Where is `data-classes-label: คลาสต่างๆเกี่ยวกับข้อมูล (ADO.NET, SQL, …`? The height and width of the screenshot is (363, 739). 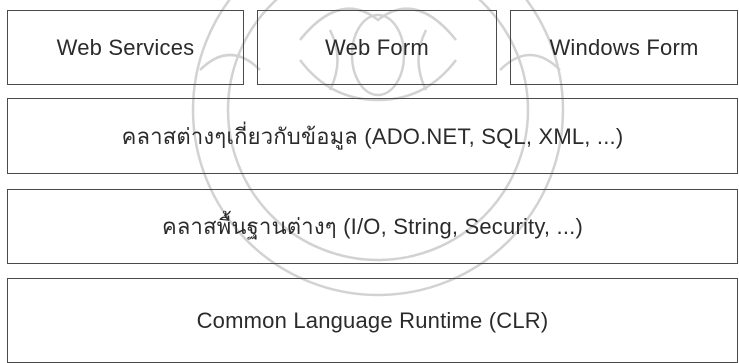
data-classes-label: คลาสต่างๆเกี่ยวกับข้อมูล (ADO.NET, SQL, … is located at coordinates (372, 136).